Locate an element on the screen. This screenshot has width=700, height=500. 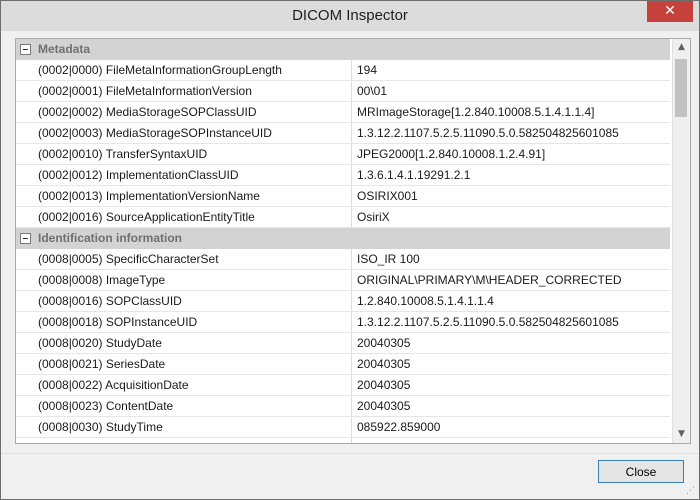
property-name: (0008|0023) ContentDate is located at coordinates (193, 406).